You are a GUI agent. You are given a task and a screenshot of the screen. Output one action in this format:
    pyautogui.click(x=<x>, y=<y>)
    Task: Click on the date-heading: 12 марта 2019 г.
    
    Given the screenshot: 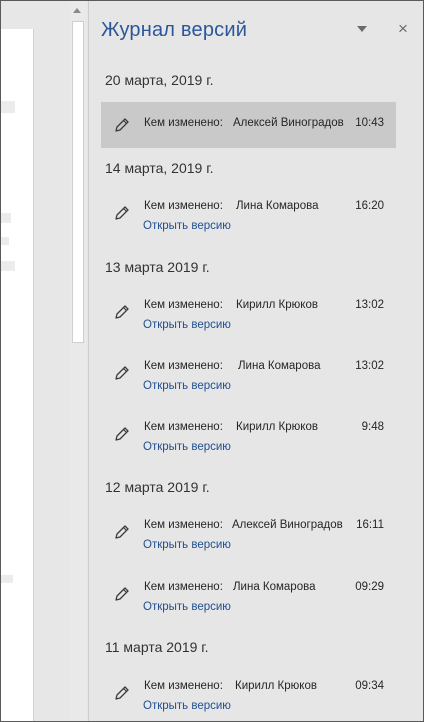 What is the action you would take?
    pyautogui.click(x=157, y=487)
    